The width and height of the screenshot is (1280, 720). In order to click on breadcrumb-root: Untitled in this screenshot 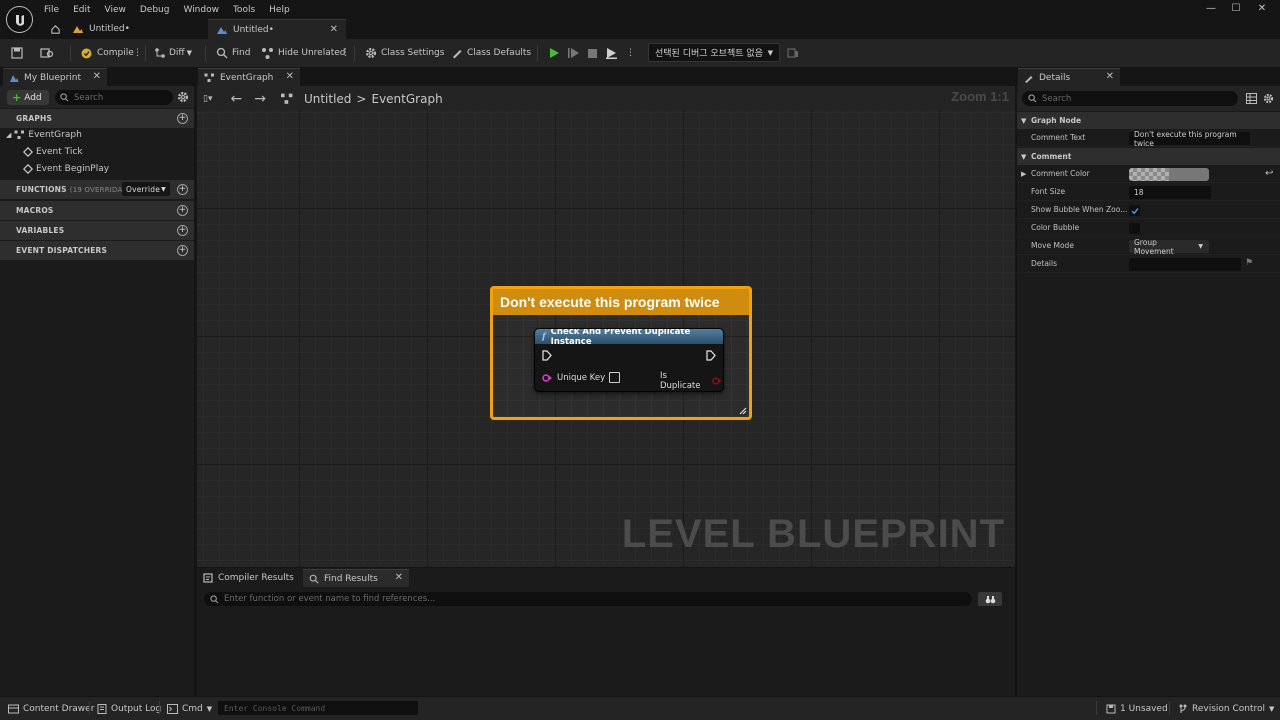, I will do `click(327, 99)`.